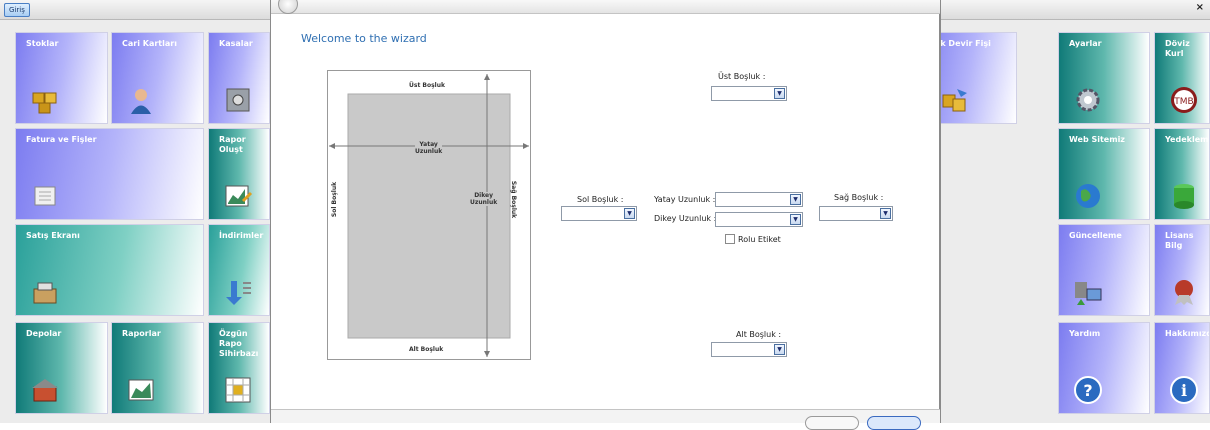  I want to click on safe-icon, so click(238, 100).